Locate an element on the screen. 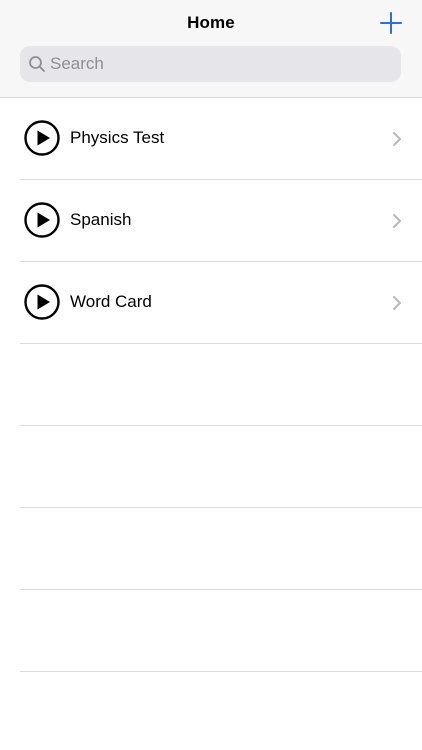 This screenshot has width=422, height=750. add-button is located at coordinates (391, 23).